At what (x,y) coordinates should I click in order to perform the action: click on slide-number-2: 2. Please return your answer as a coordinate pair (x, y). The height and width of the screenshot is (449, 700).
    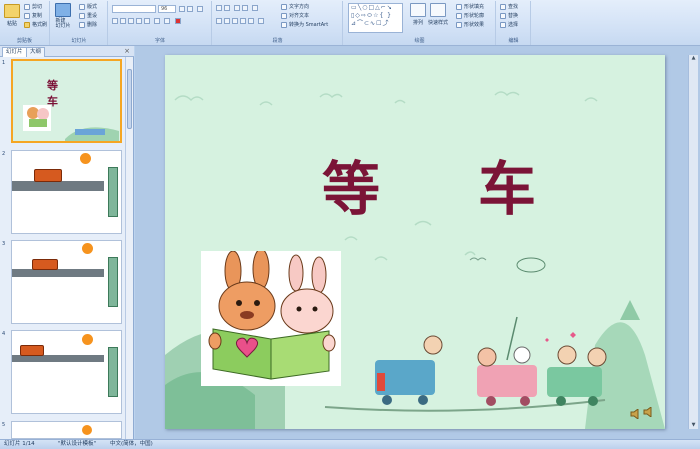
    Looking at the image, I should click on (4, 154).